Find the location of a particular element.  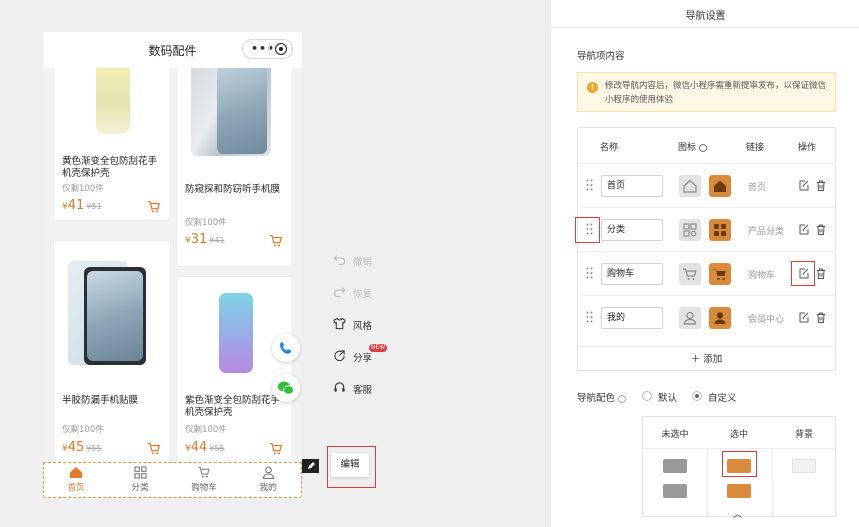

drag-handle-highlight is located at coordinates (587, 230).